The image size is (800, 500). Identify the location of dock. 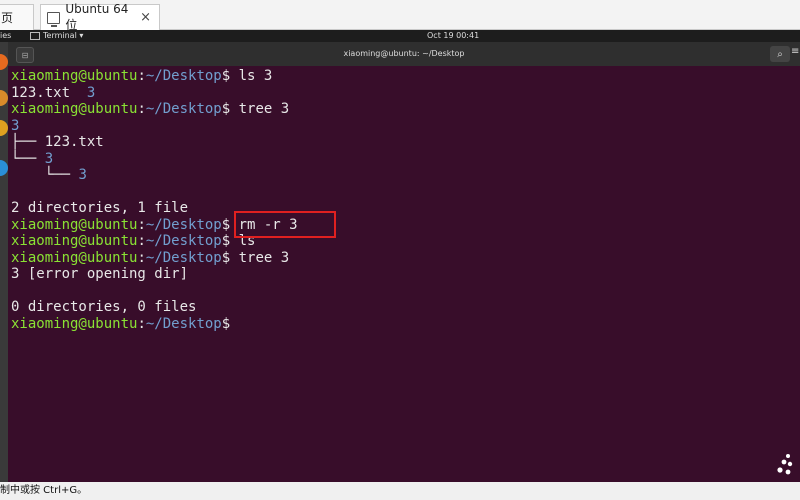
(4, 262).